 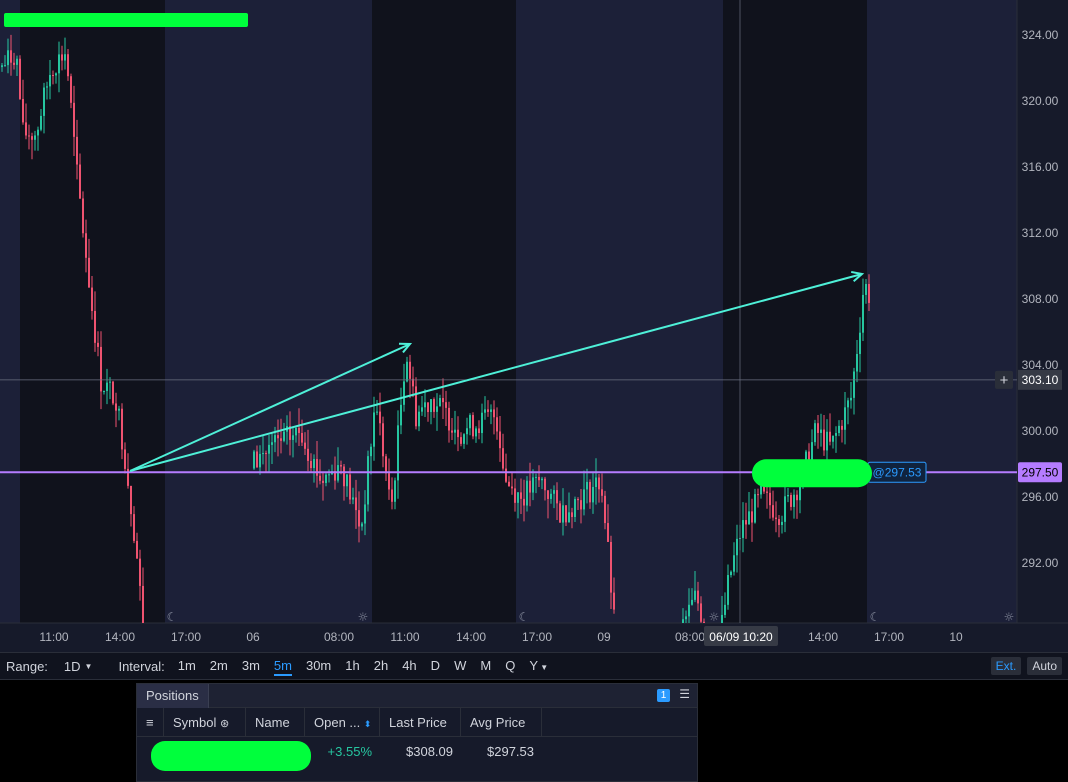 What do you see at coordinates (510, 666) in the screenshot?
I see `interval-button-q: Q` at bounding box center [510, 666].